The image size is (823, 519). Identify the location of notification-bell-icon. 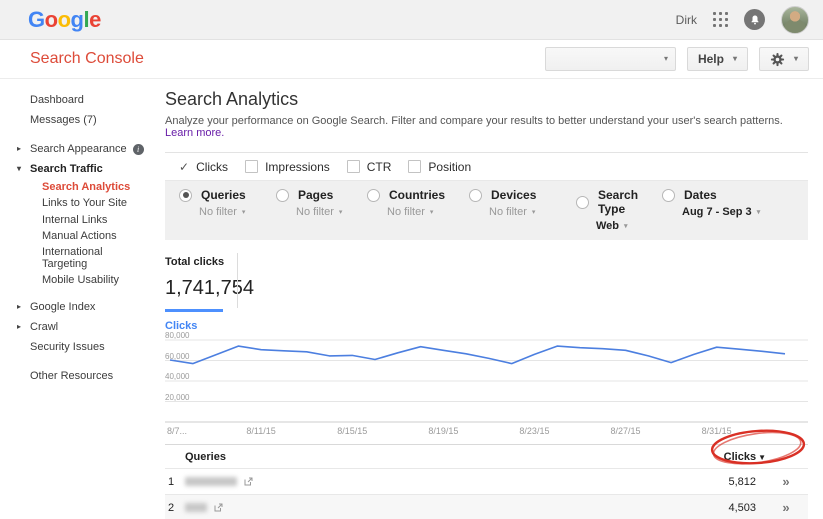
(754, 19).